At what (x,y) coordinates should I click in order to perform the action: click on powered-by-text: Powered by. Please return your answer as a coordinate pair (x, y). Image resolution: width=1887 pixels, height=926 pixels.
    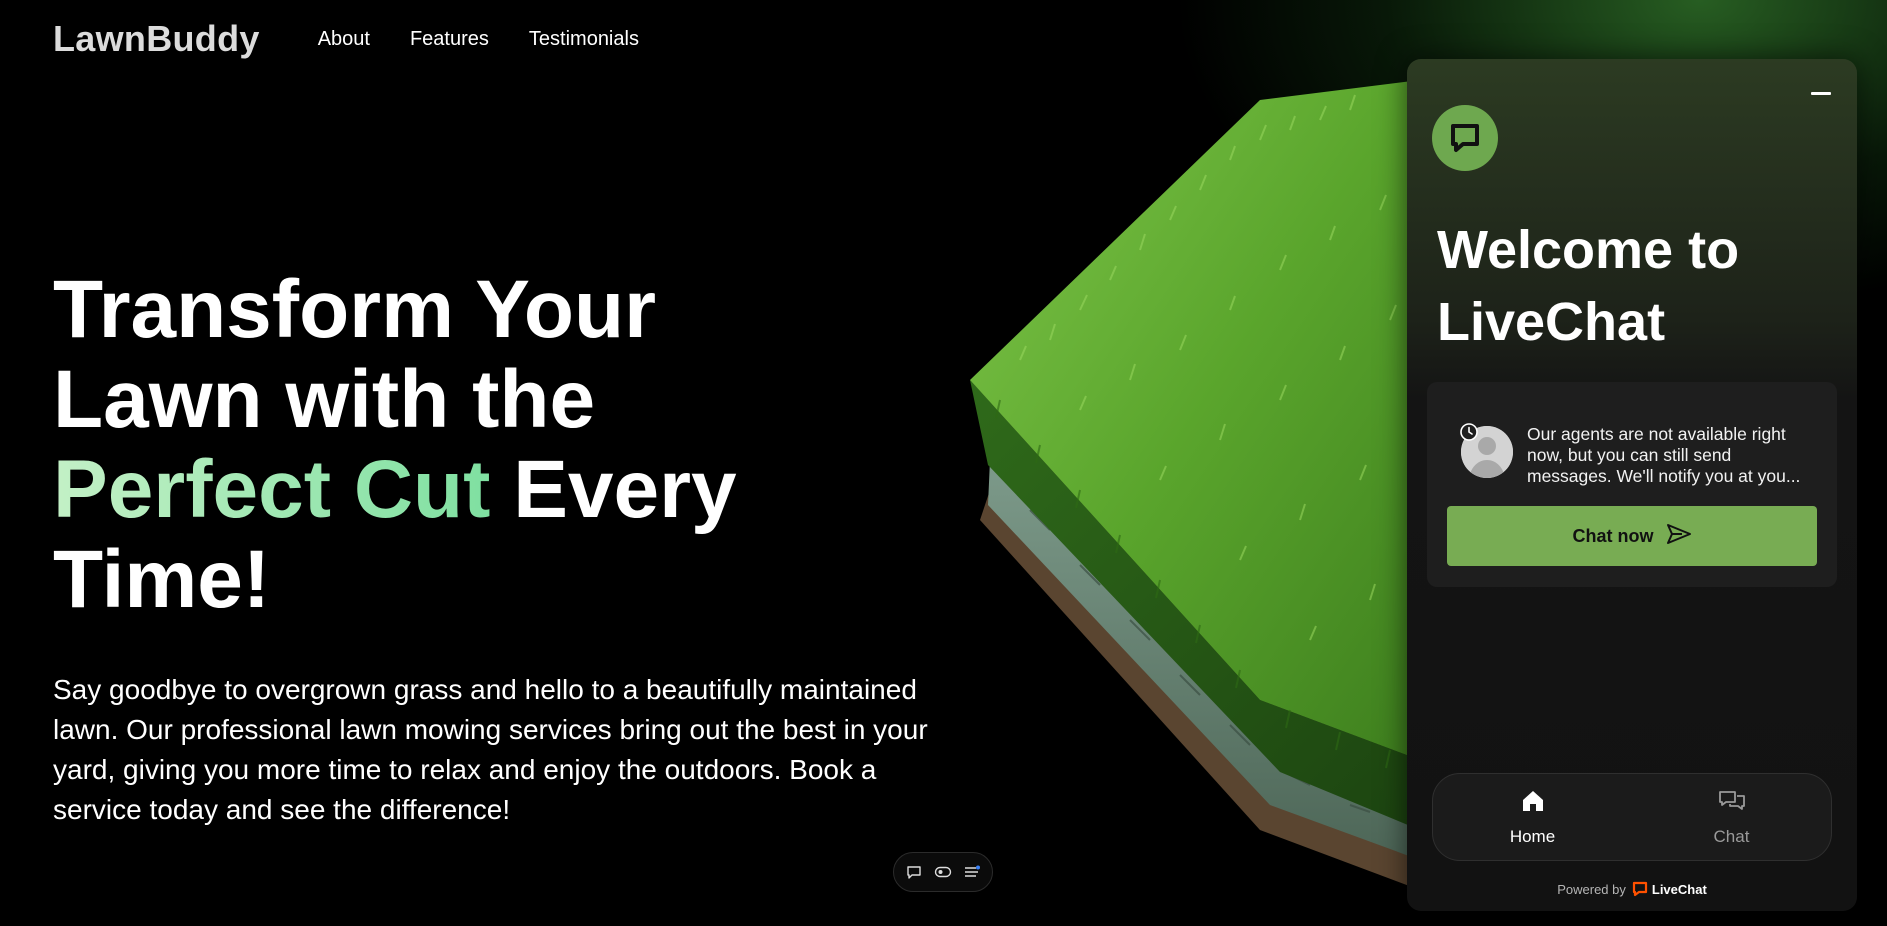
    Looking at the image, I should click on (1591, 889).